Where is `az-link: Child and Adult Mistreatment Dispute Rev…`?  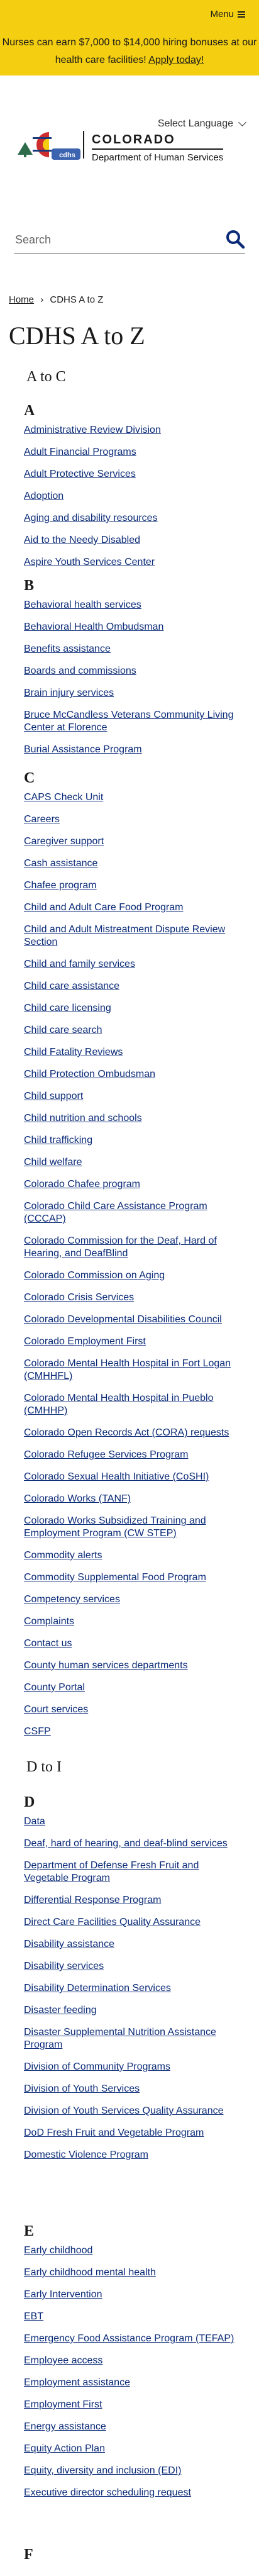
az-link: Child and Adult Mistreatment Dispute Rev… is located at coordinates (124, 935).